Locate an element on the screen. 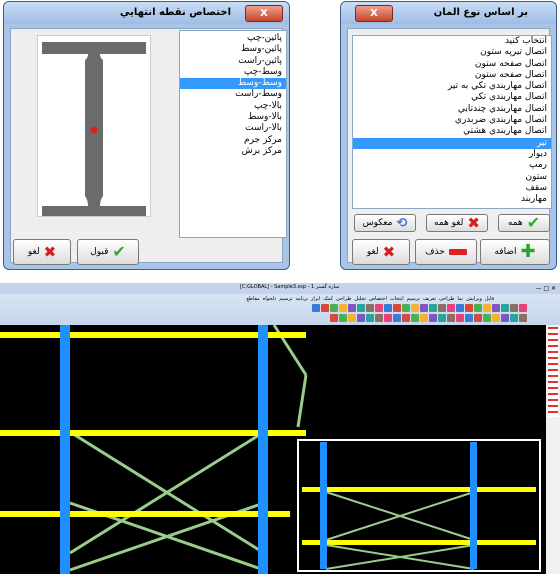 The height and width of the screenshot is (574, 560). list-item: ستون is located at coordinates (452, 177).